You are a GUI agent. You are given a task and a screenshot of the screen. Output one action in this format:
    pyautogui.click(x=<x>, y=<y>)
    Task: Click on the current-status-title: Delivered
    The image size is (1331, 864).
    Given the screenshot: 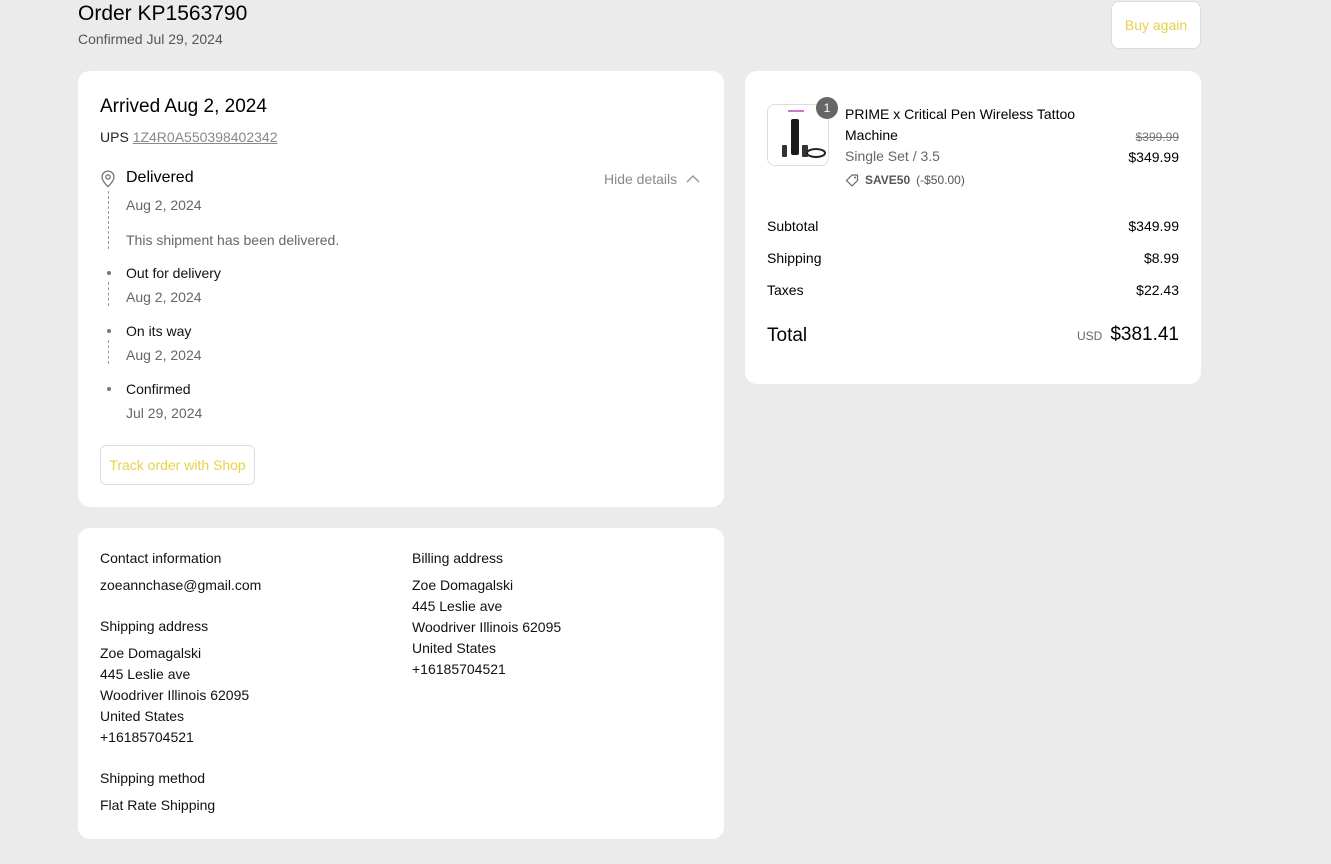 What is the action you would take?
    pyautogui.click(x=160, y=177)
    